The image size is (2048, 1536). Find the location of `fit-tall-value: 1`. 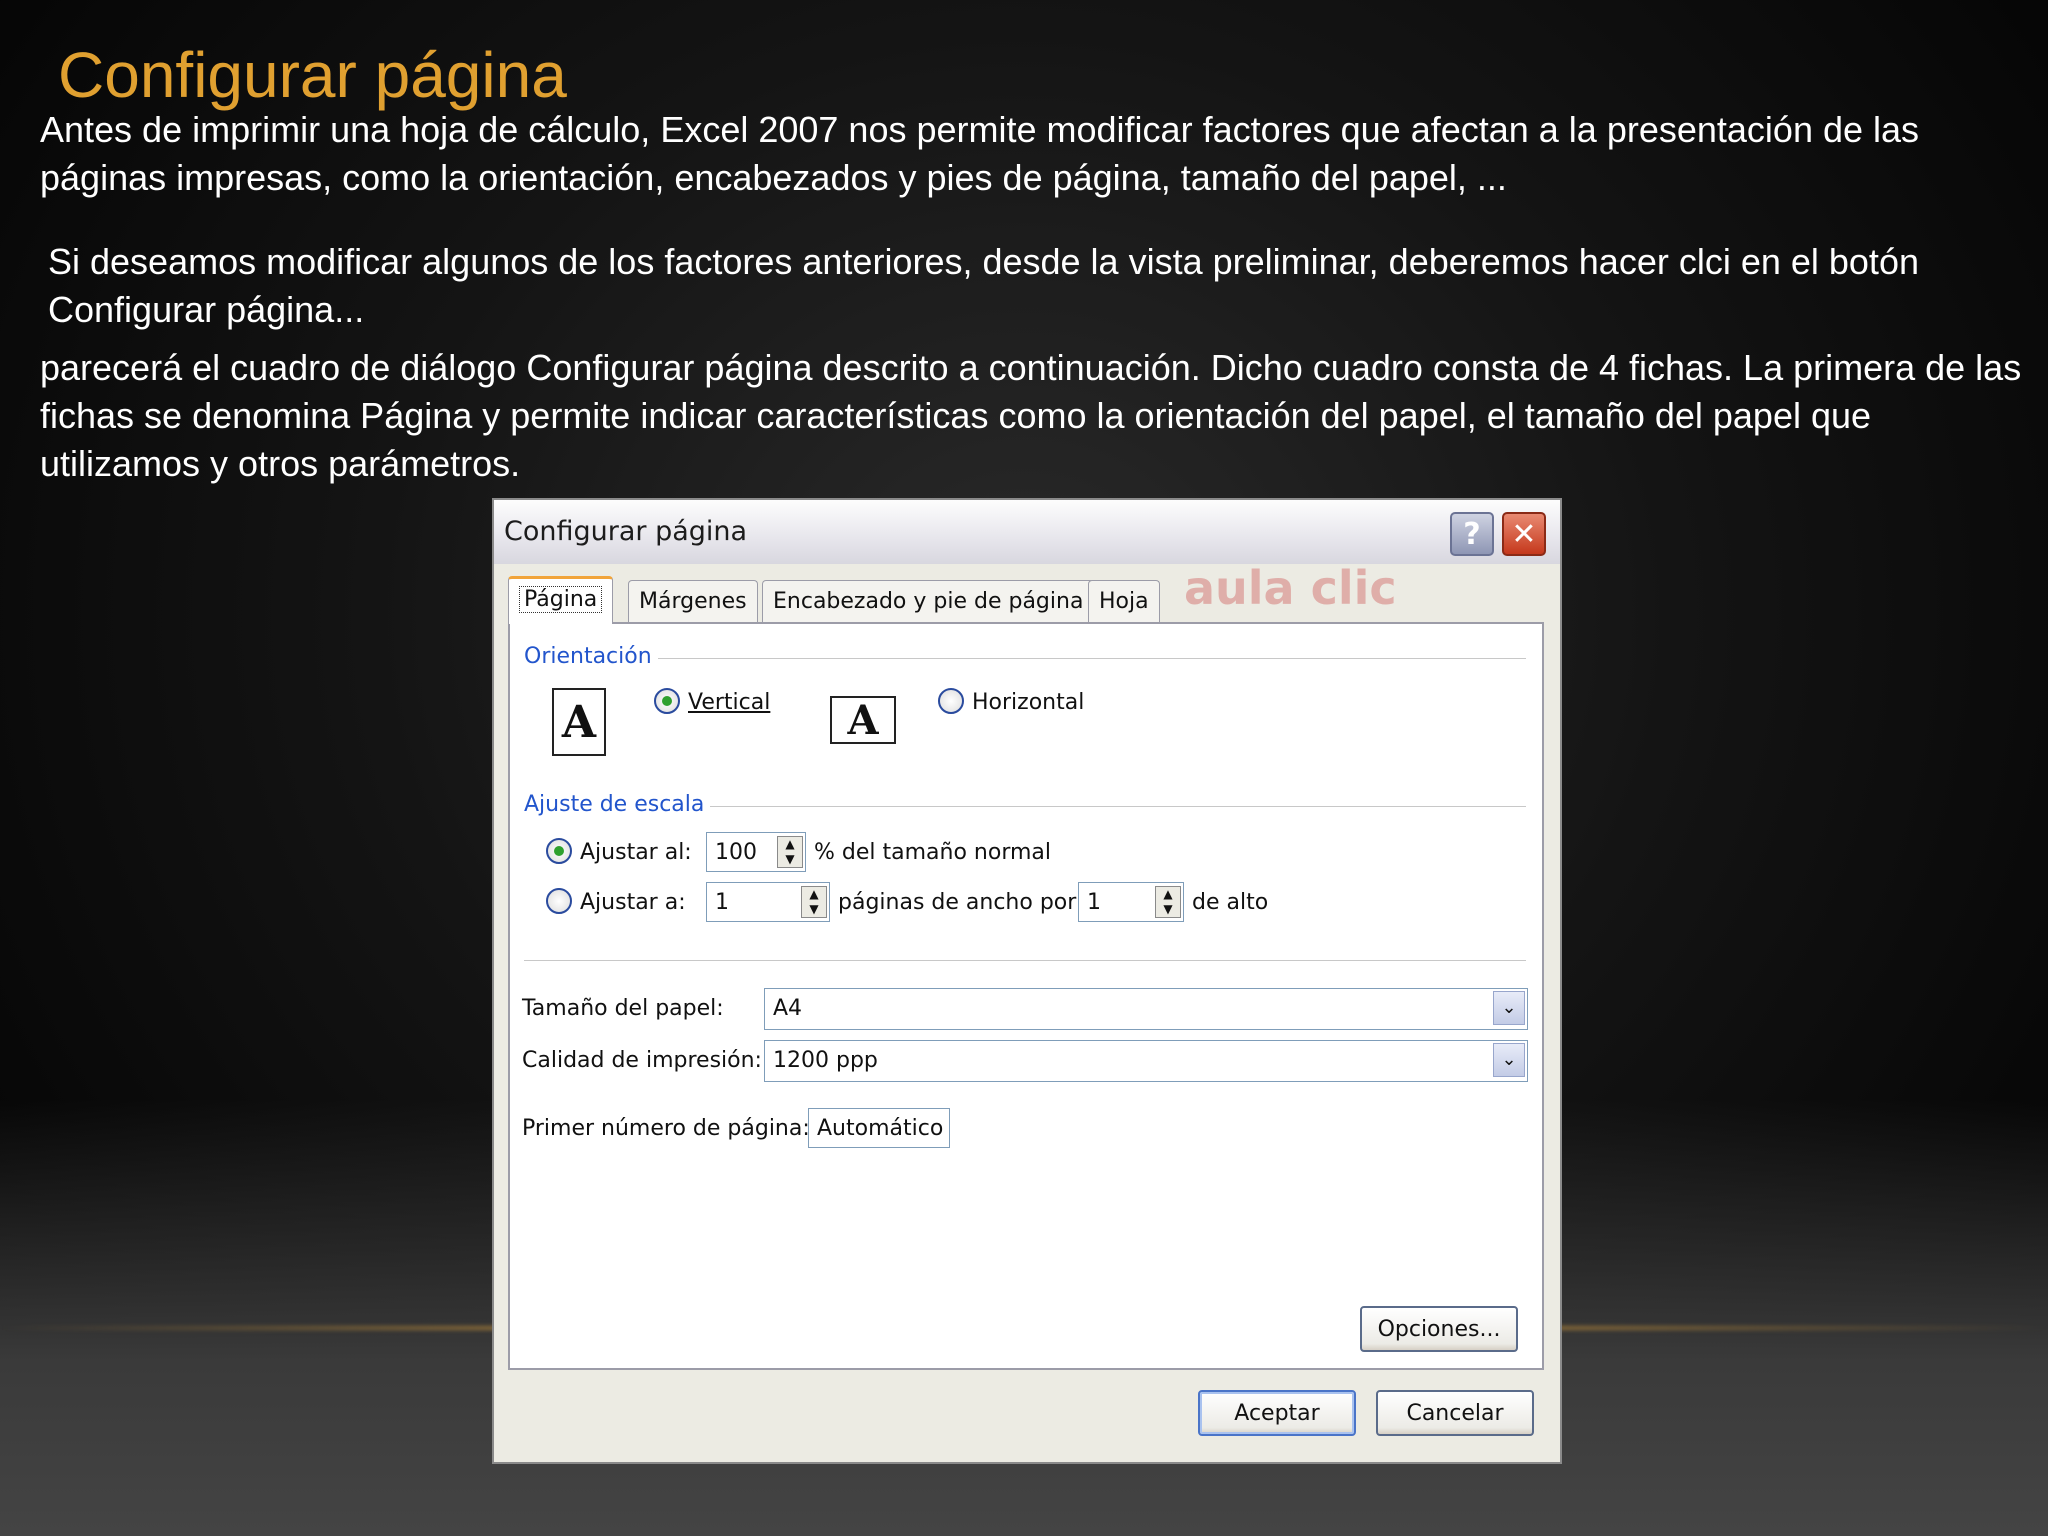

fit-tall-value: 1 is located at coordinates (1094, 902).